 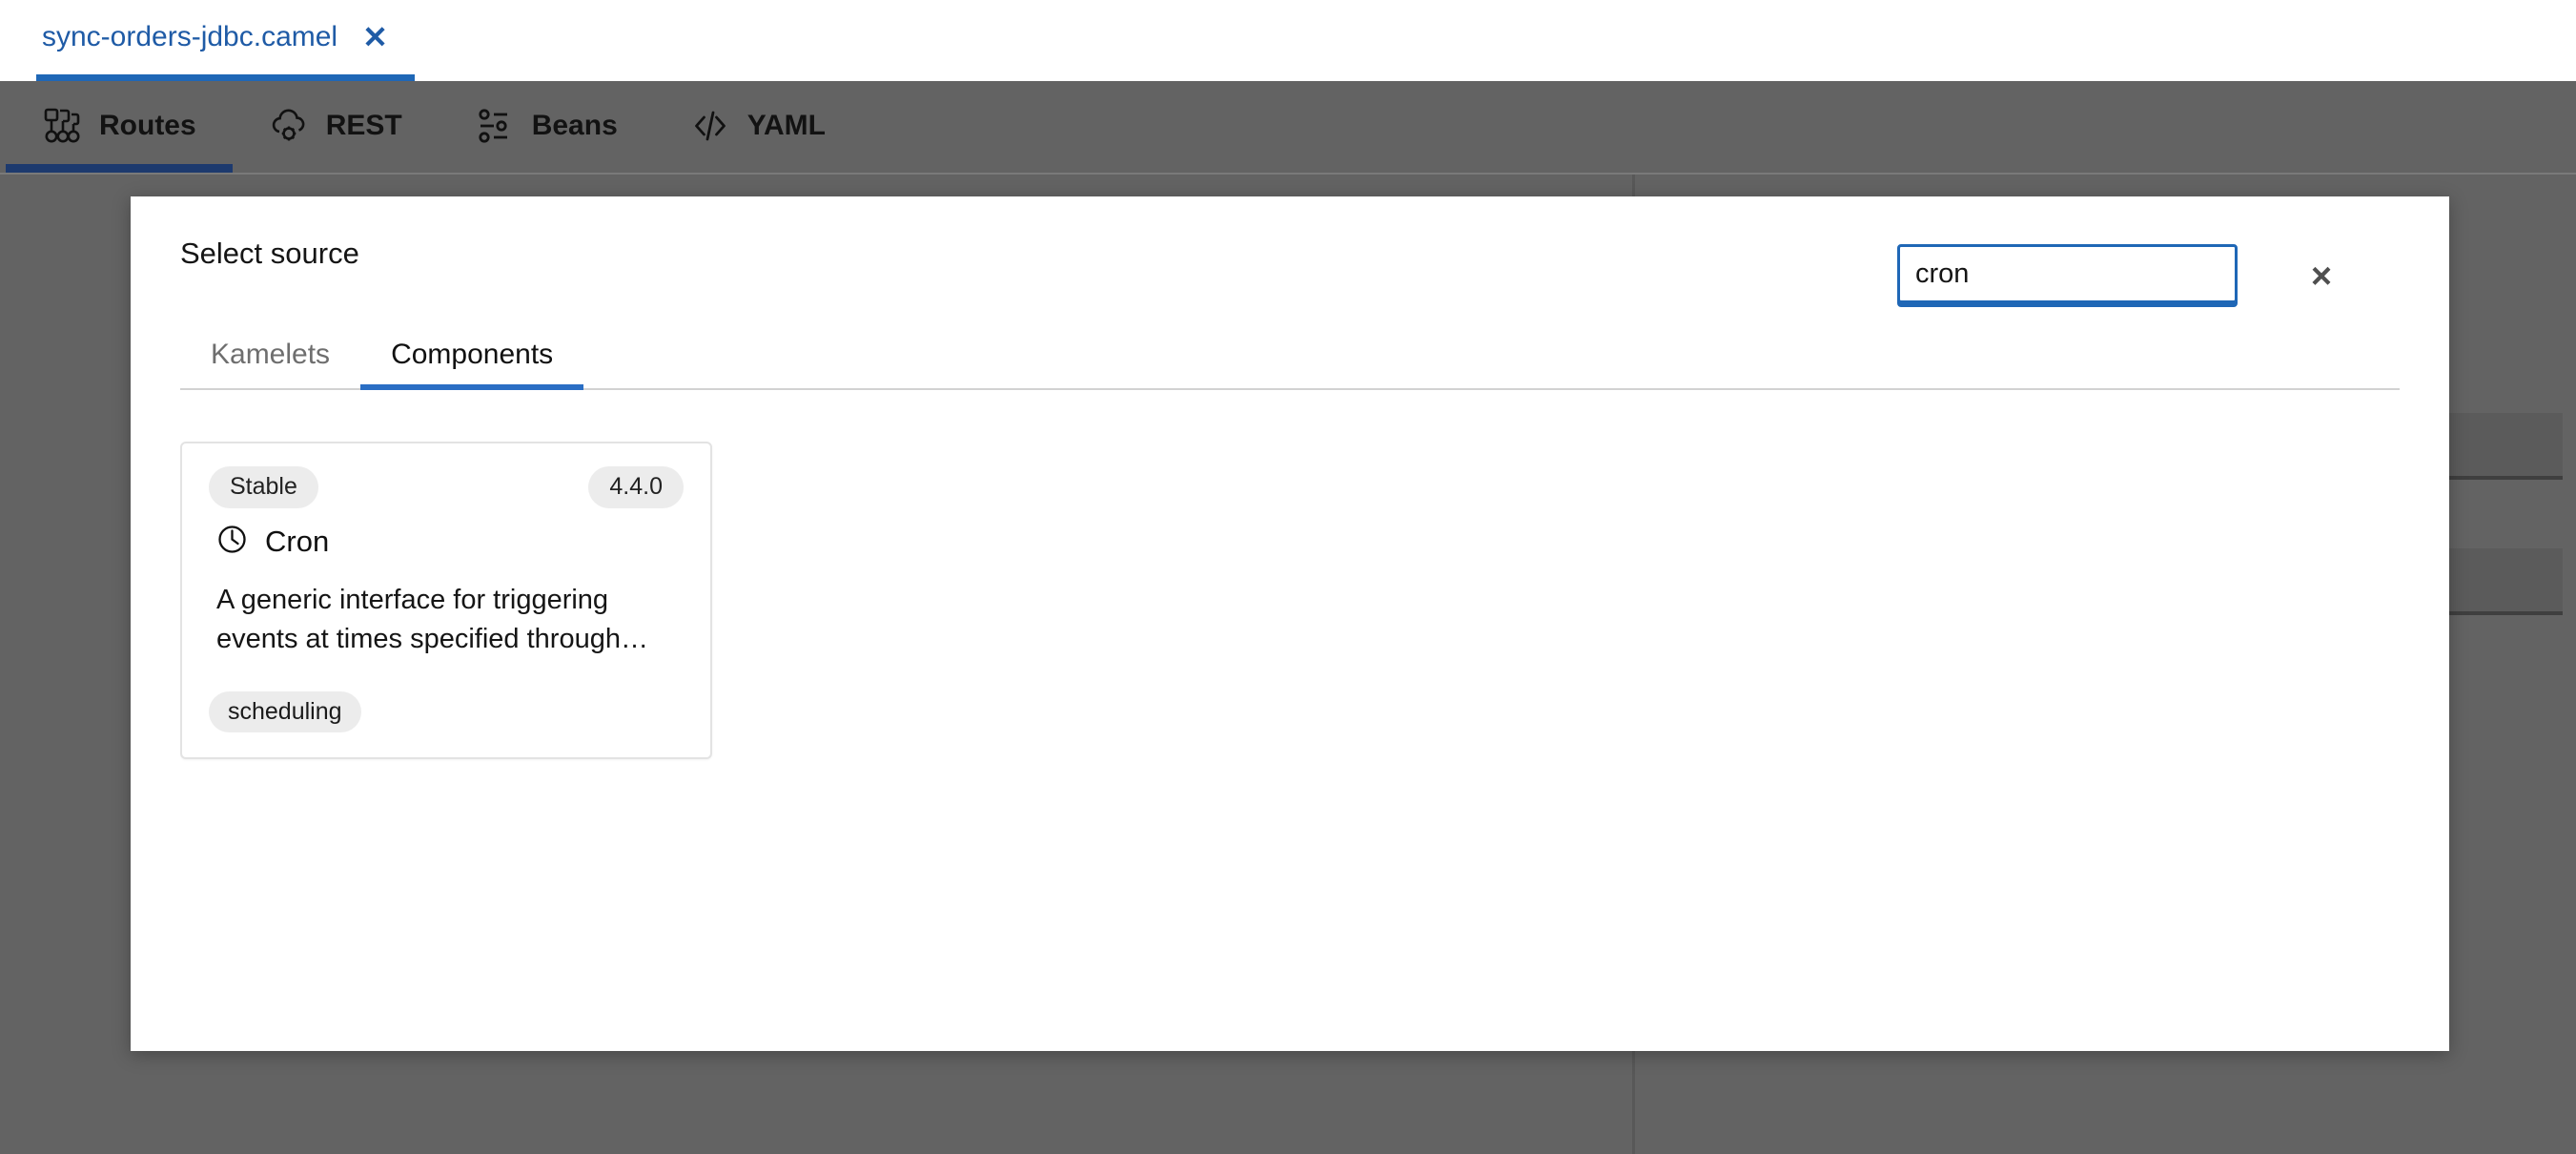 What do you see at coordinates (636, 487) in the screenshot?
I see `version-badge: 4.4.0` at bounding box center [636, 487].